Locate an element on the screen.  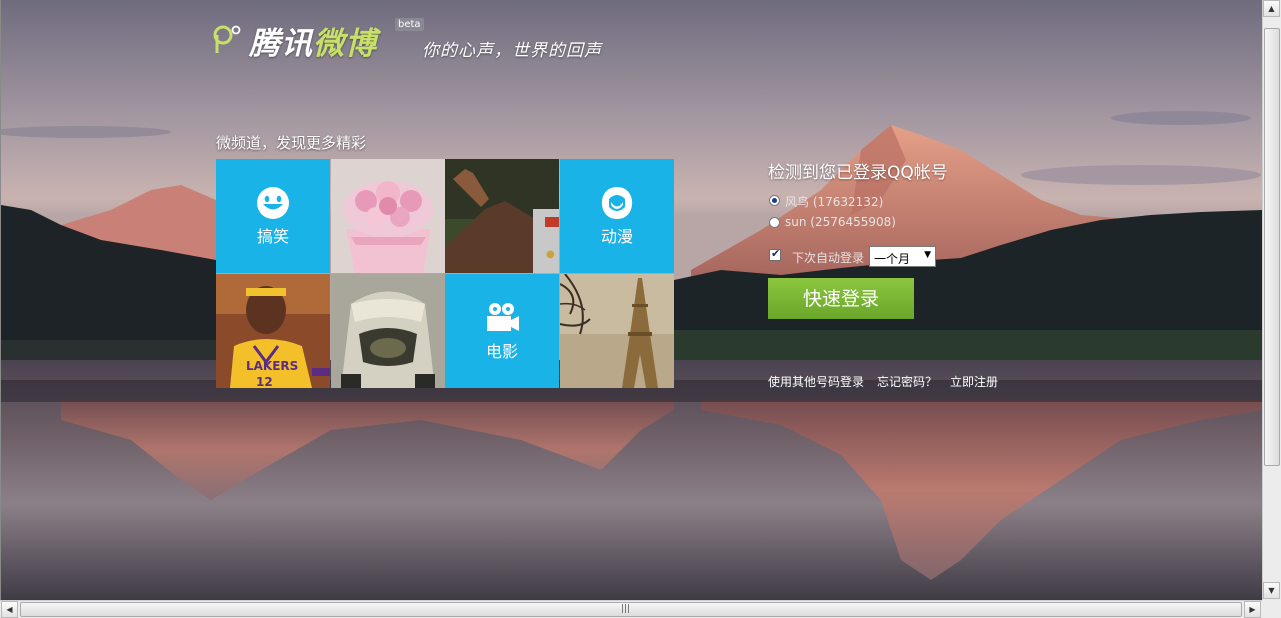
scroll-up-arrow-icon: ▲ is located at coordinates (1271, 8).